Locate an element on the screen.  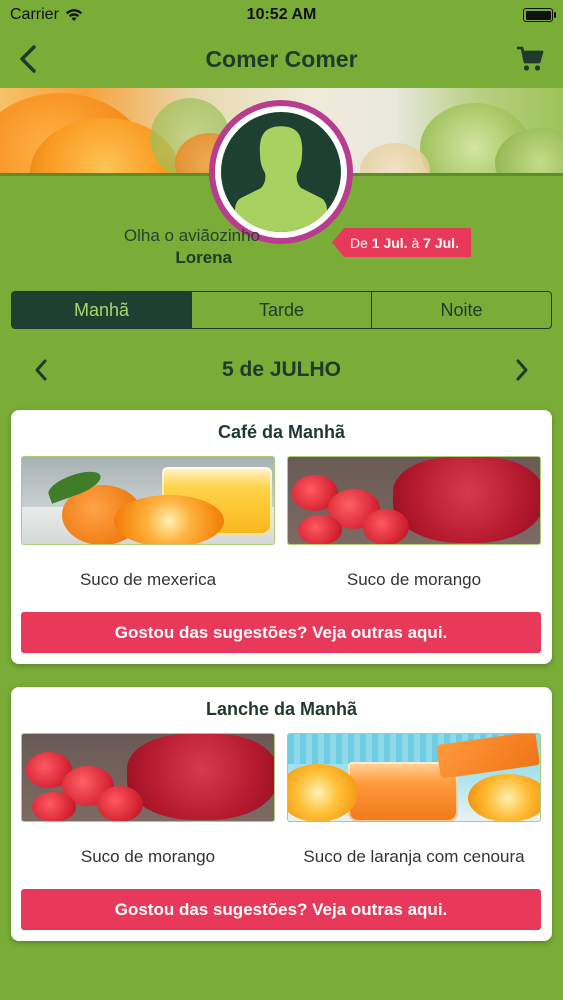
tab-tarde: Tarde is located at coordinates (281, 310).